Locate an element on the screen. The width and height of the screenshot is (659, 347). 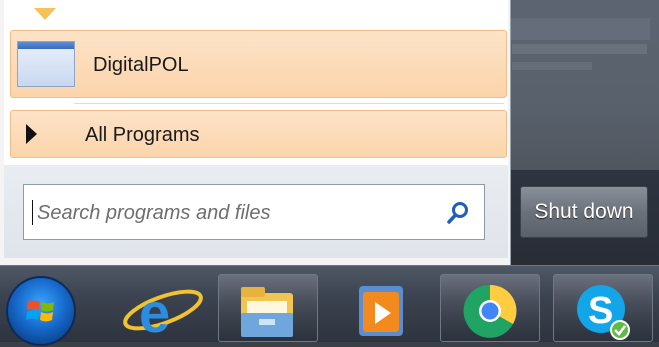
skype-icon: S is located at coordinates (603, 312).